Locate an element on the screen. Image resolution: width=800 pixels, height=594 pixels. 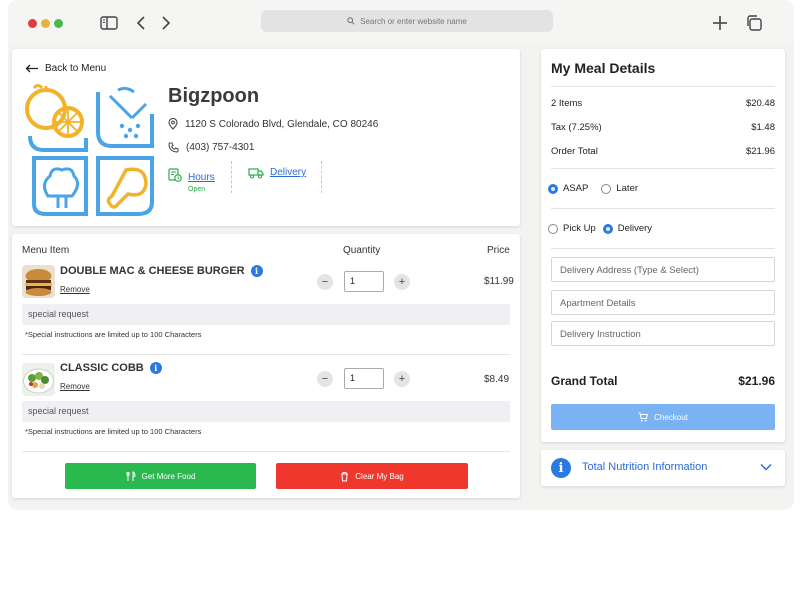
items-subtotal-row: 2 Items $20.48 is located at coordinates (663, 103).